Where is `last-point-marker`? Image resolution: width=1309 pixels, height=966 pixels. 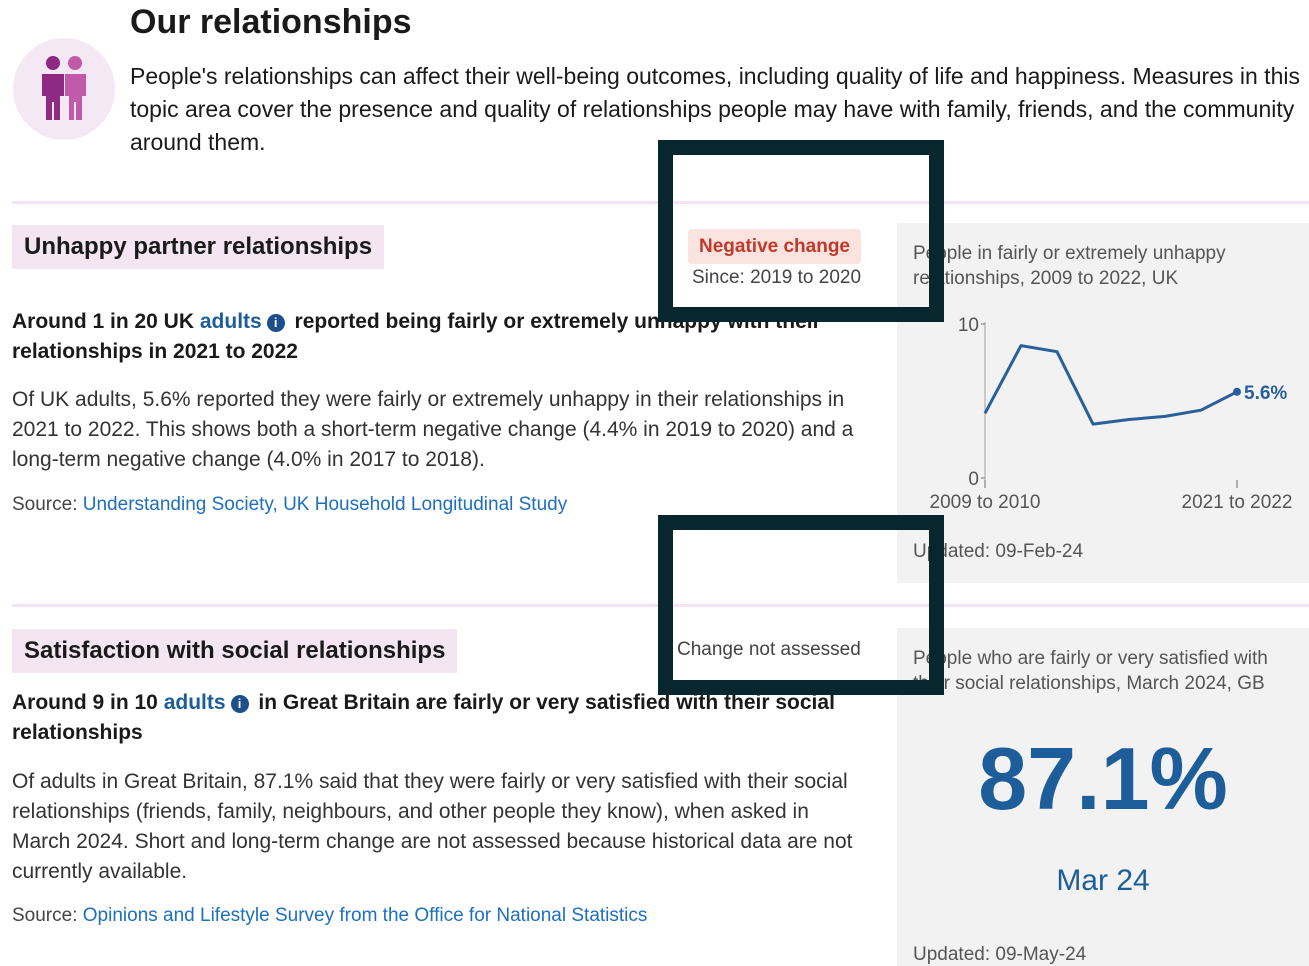
last-point-marker is located at coordinates (1237, 391).